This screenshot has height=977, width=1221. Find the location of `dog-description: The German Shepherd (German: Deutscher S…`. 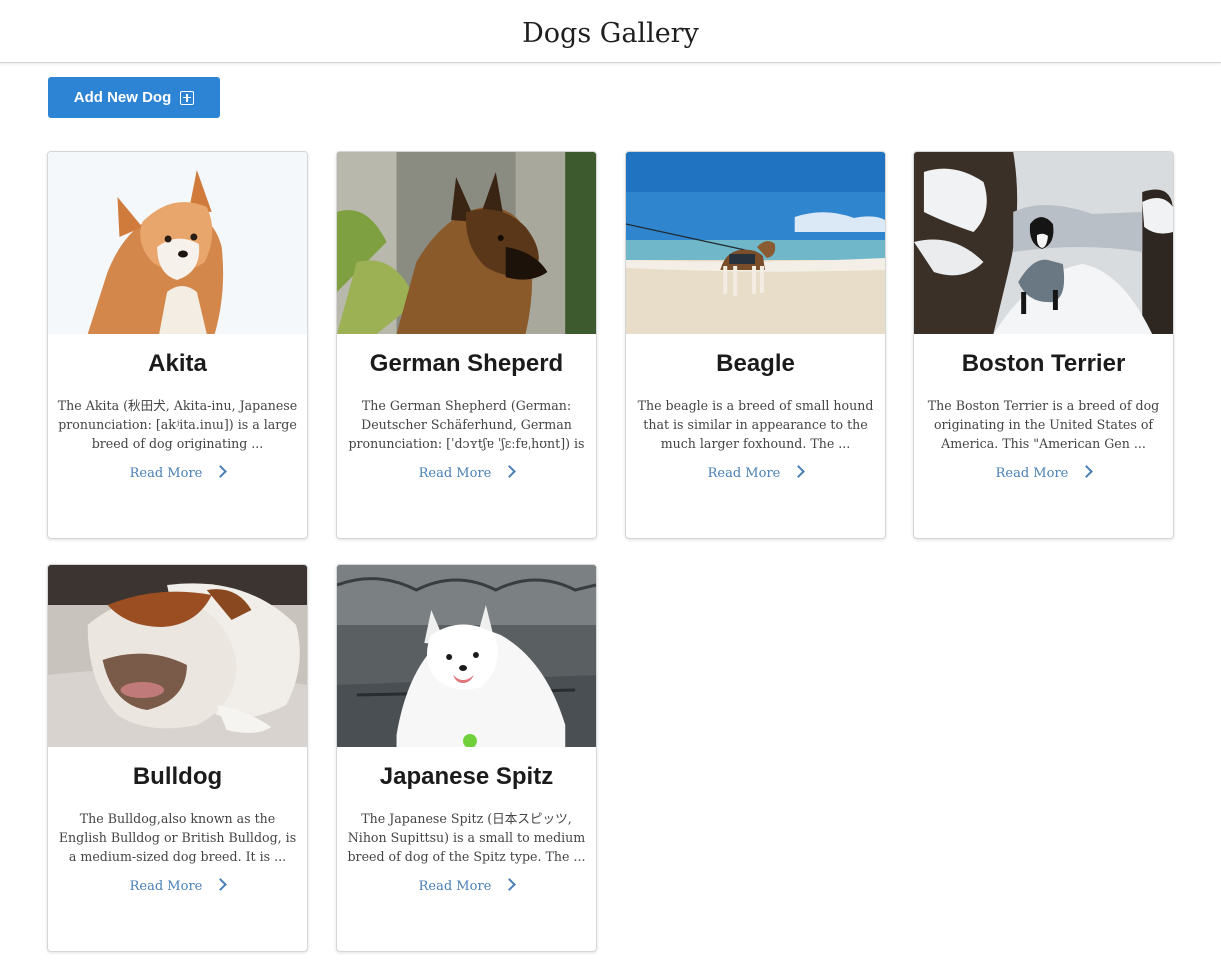

dog-description: The German Shepherd (German: Deutscher S… is located at coordinates (466, 424).